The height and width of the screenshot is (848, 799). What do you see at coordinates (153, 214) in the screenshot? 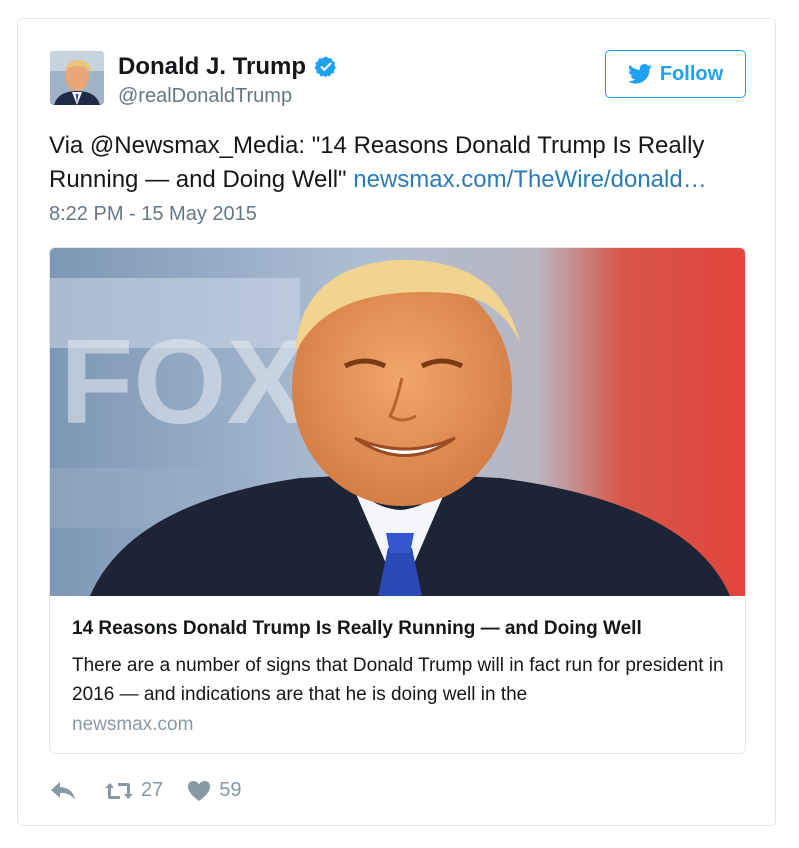
I see `tweet-timestamp: 8:22 PM - 15 May 2015` at bounding box center [153, 214].